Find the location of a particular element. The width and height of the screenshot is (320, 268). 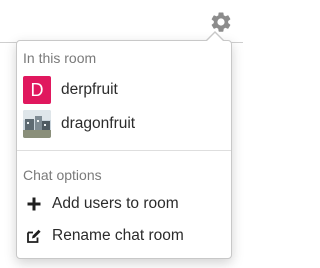

avatar-letter: D is located at coordinates (37, 90).